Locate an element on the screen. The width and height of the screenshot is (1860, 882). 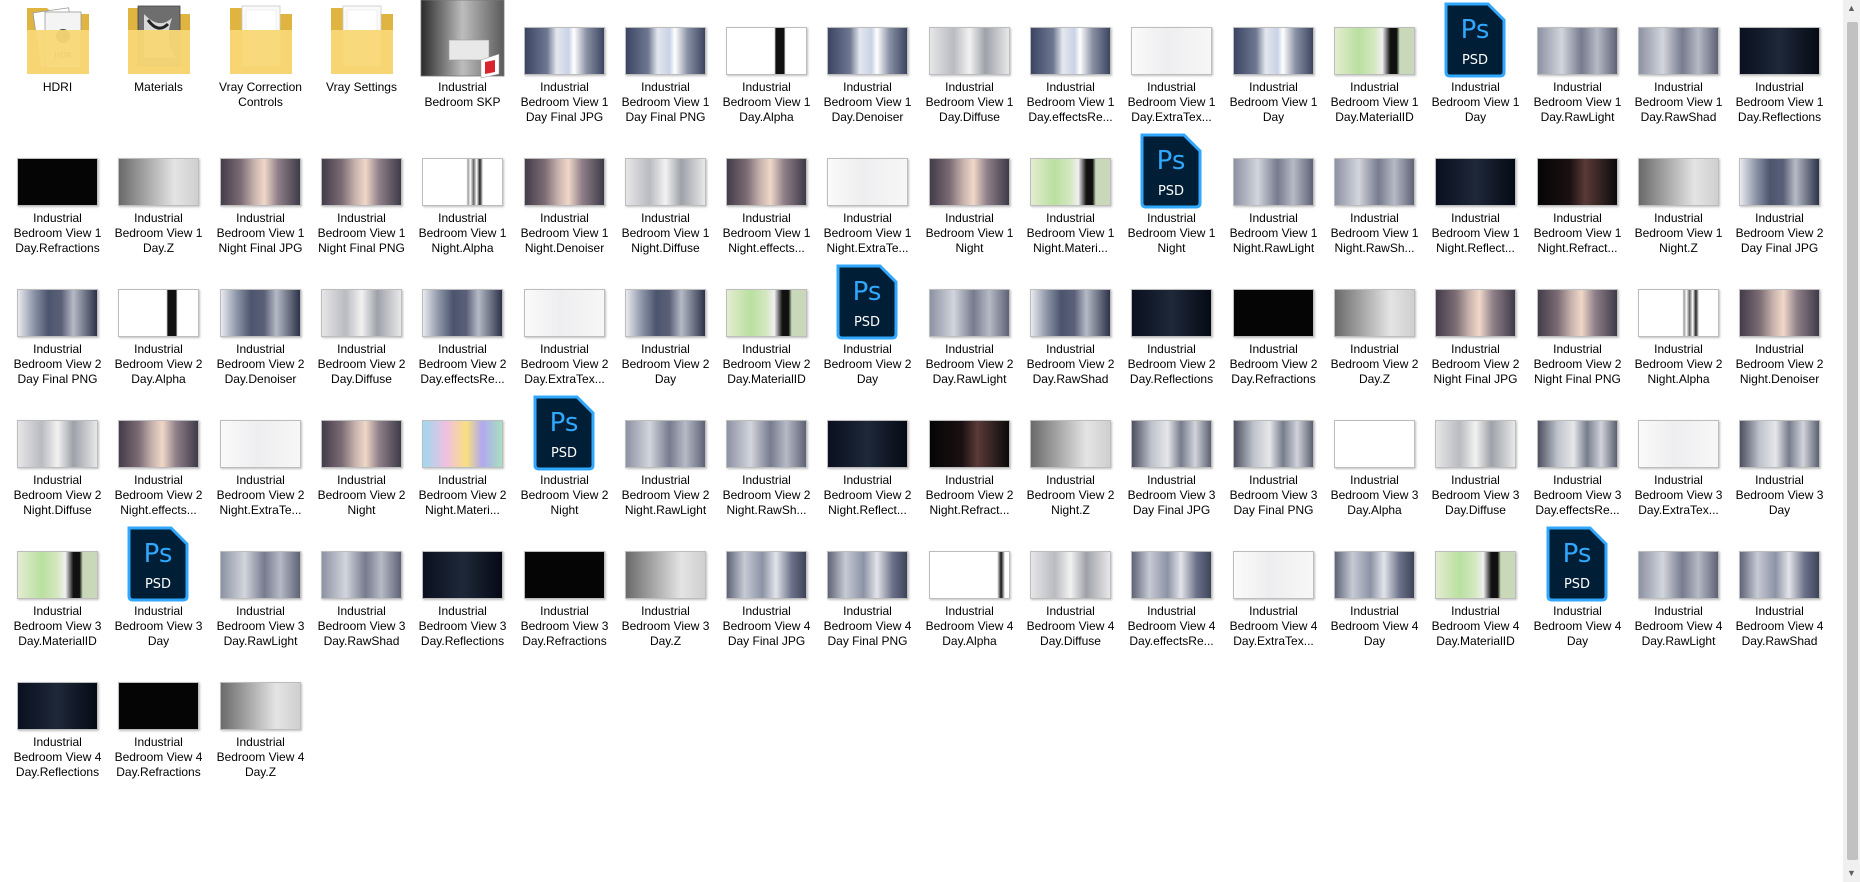
file-item: Industrial Bedroom View 4 Day Final PNG is located at coordinates (867, 601).